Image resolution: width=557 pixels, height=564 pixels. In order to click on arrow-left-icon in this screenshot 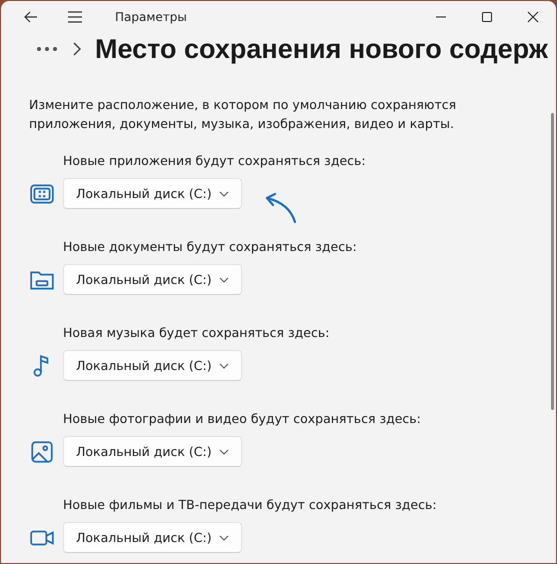, I will do `click(31, 17)`.